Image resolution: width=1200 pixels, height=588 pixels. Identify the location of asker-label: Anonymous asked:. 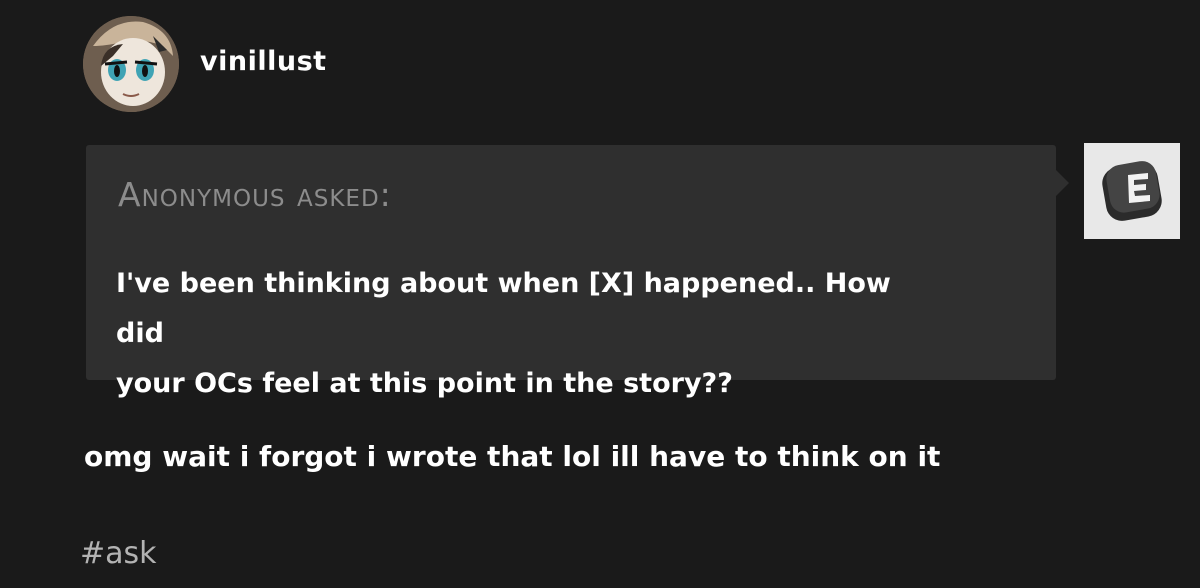
(255, 194).